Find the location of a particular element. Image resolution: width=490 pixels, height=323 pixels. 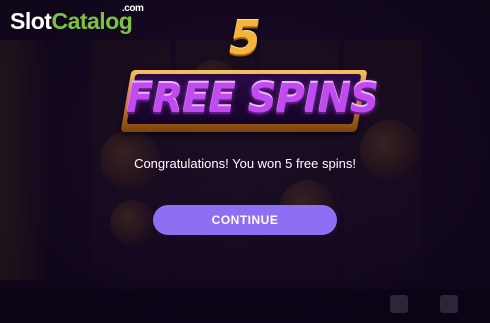

free-spins-count: 5 is located at coordinates (244, 38).